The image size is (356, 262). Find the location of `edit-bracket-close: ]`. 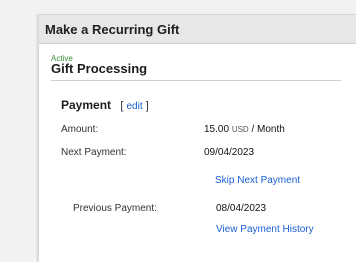

edit-bracket-close: ] is located at coordinates (147, 106).